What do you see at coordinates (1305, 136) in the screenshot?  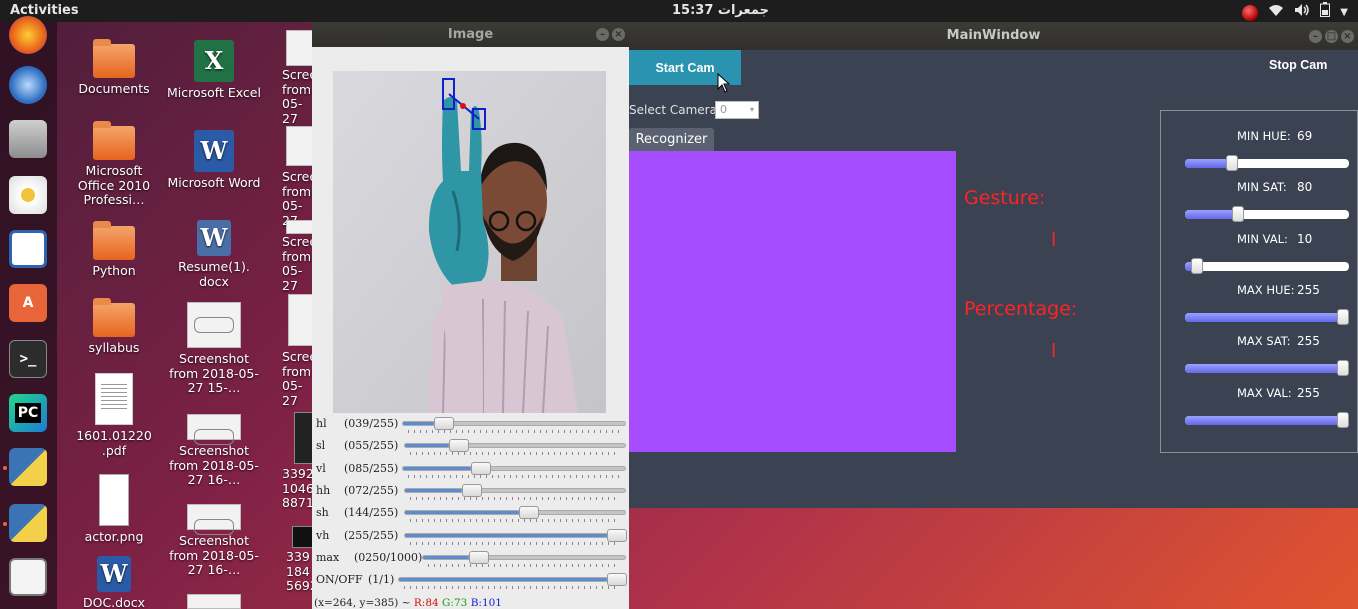 I see `hsv-slider-value: 69` at bounding box center [1305, 136].